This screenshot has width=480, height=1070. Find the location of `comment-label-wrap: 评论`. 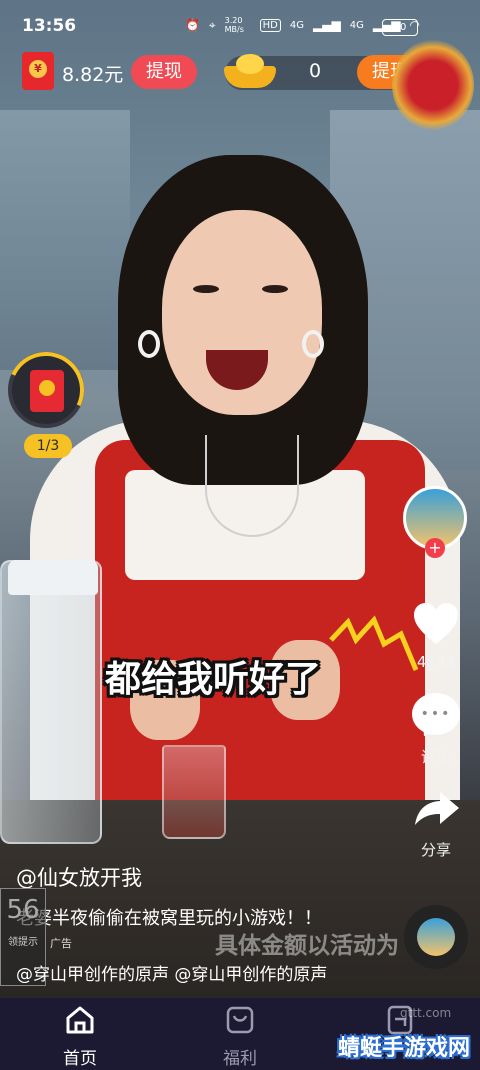

comment-label-wrap: 评论 is located at coordinates (436, 756).